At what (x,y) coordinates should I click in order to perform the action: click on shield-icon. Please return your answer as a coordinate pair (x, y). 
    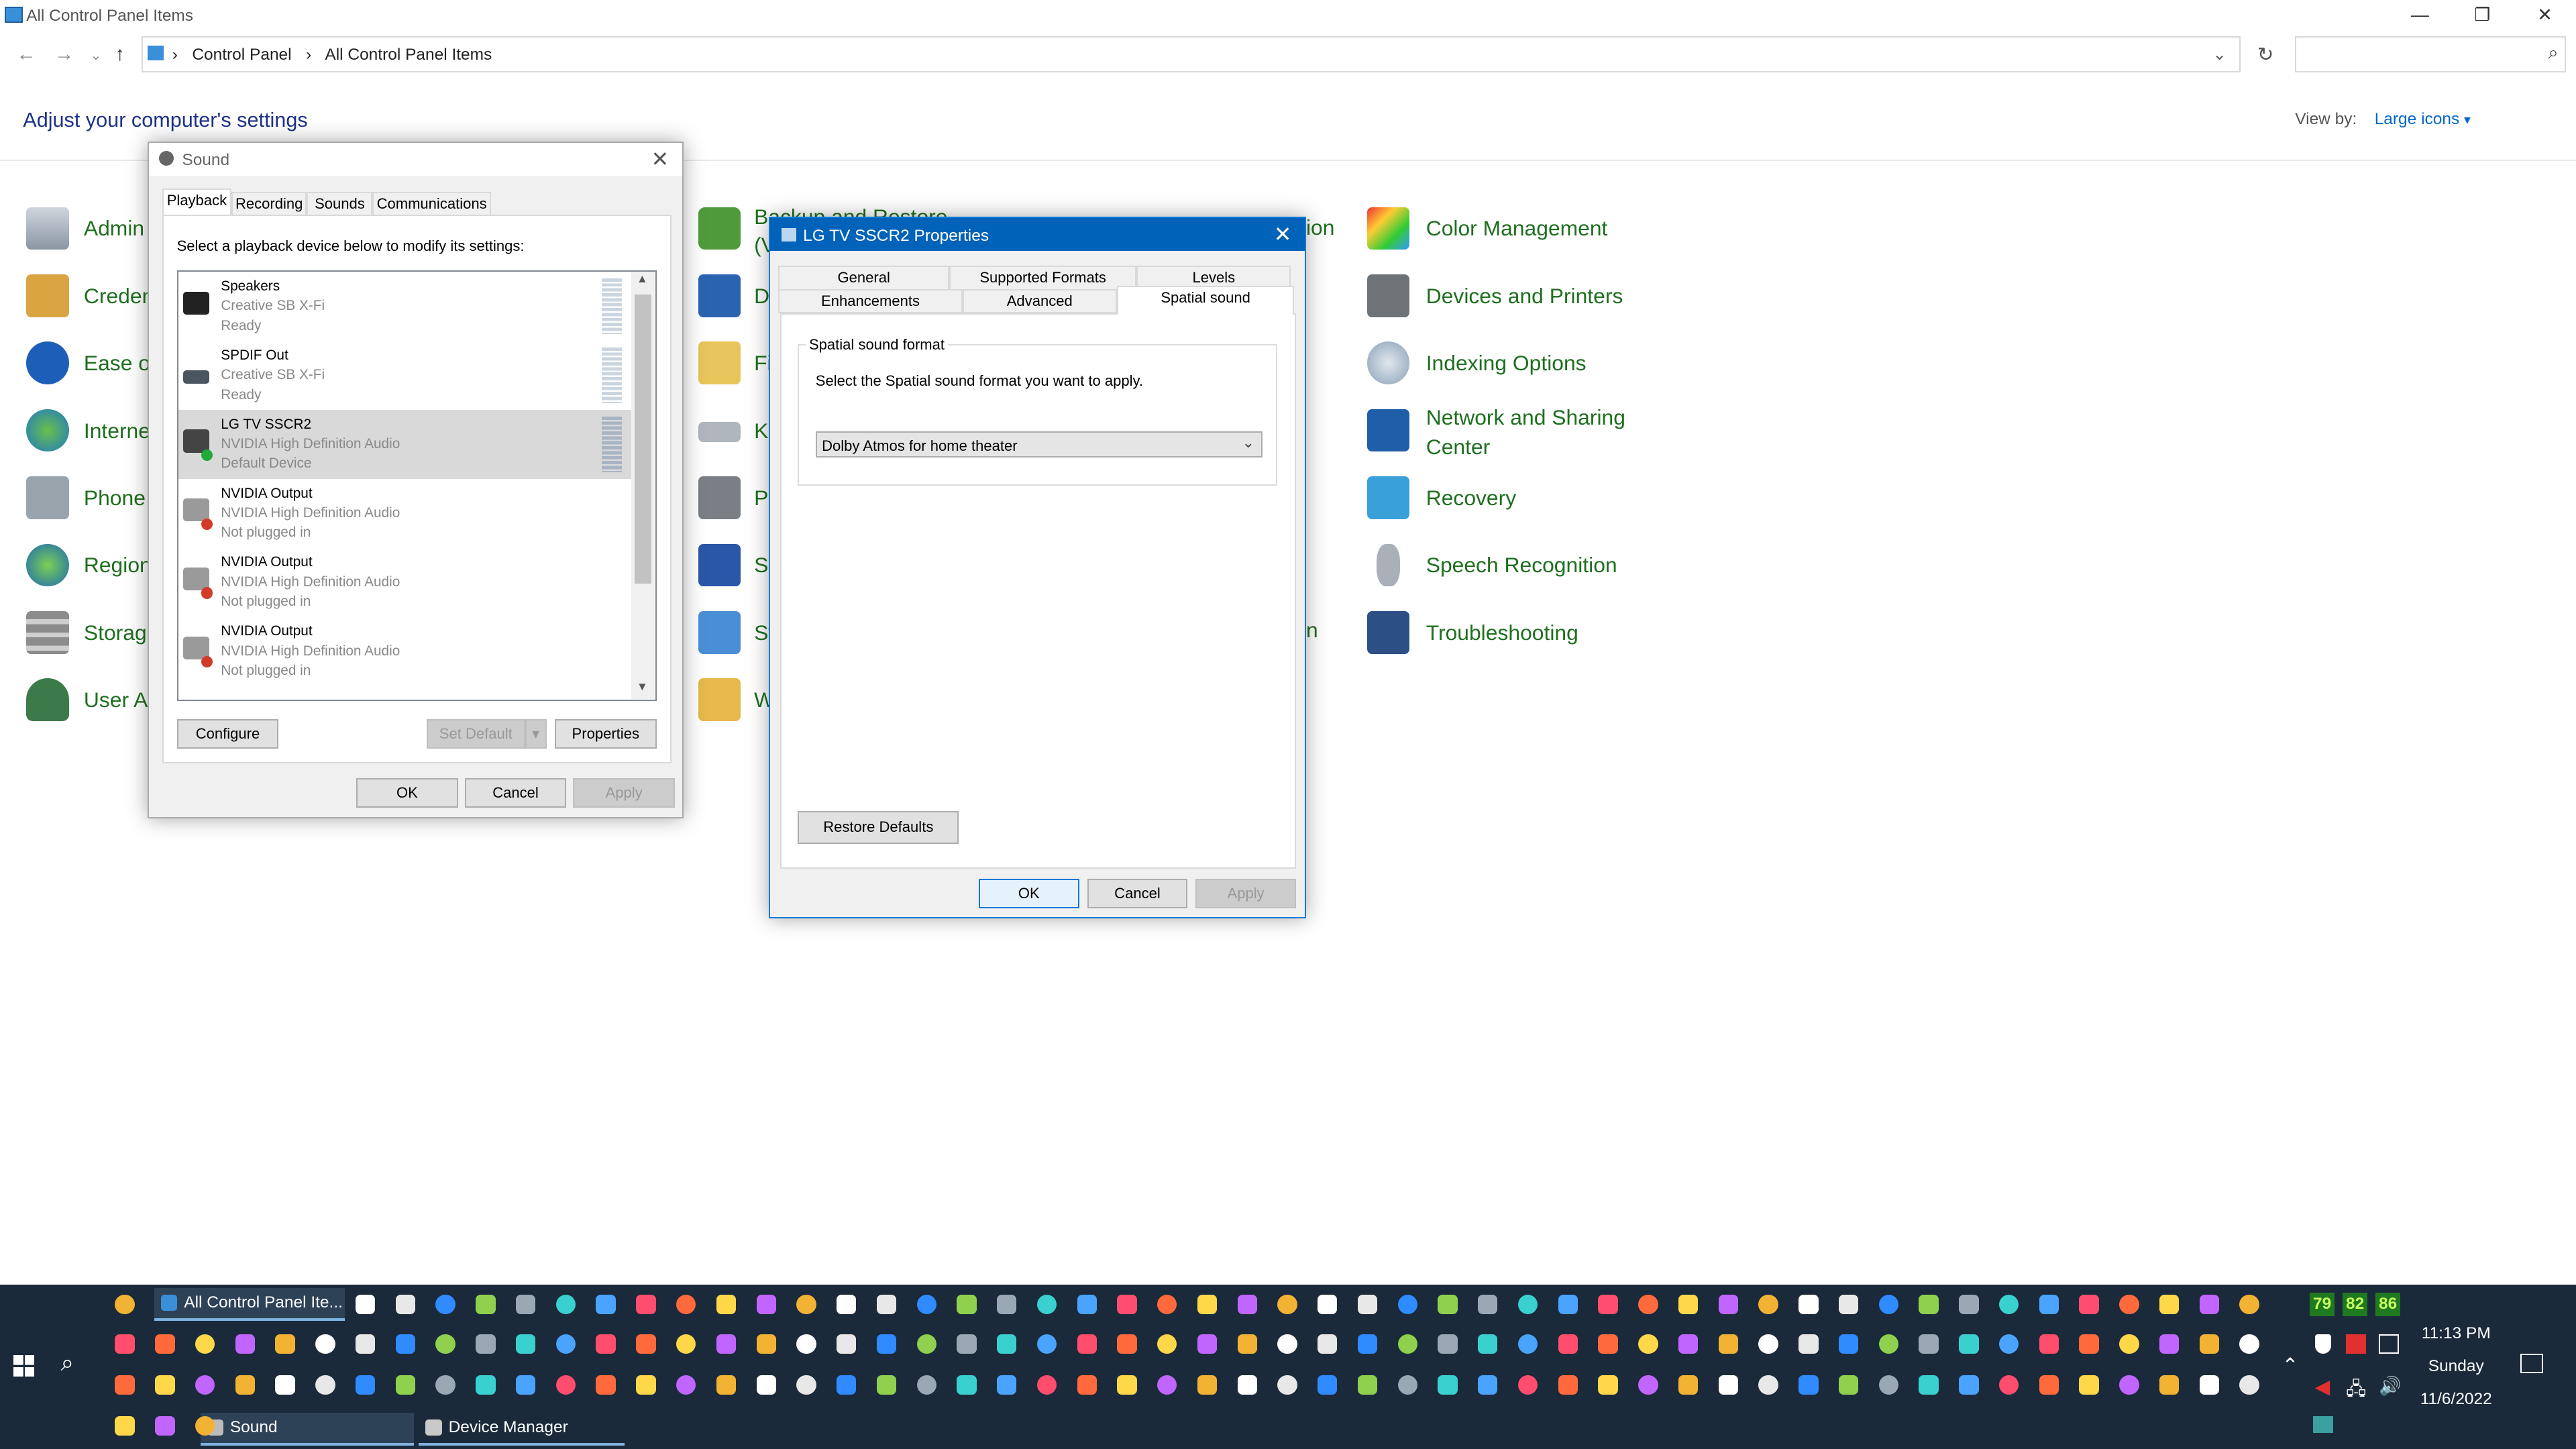
    Looking at the image, I should click on (2323, 1344).